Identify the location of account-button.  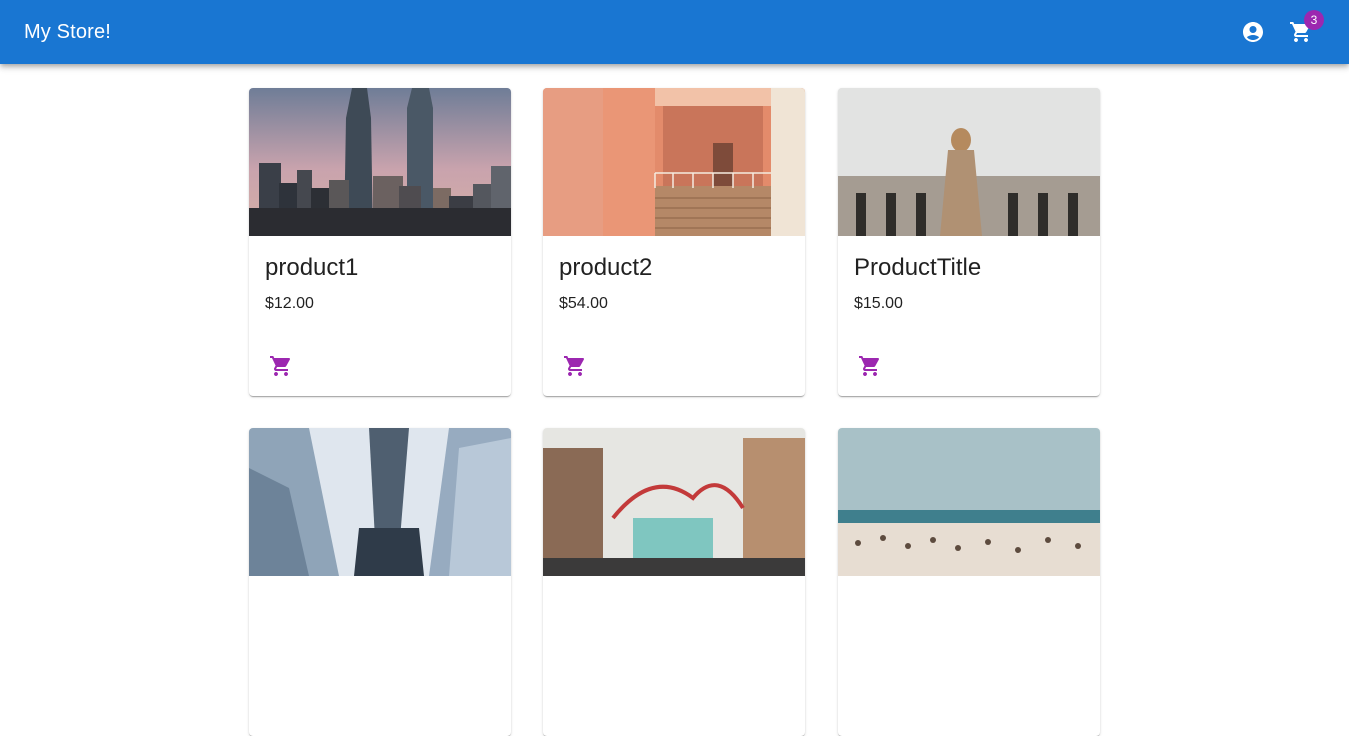
(1253, 32).